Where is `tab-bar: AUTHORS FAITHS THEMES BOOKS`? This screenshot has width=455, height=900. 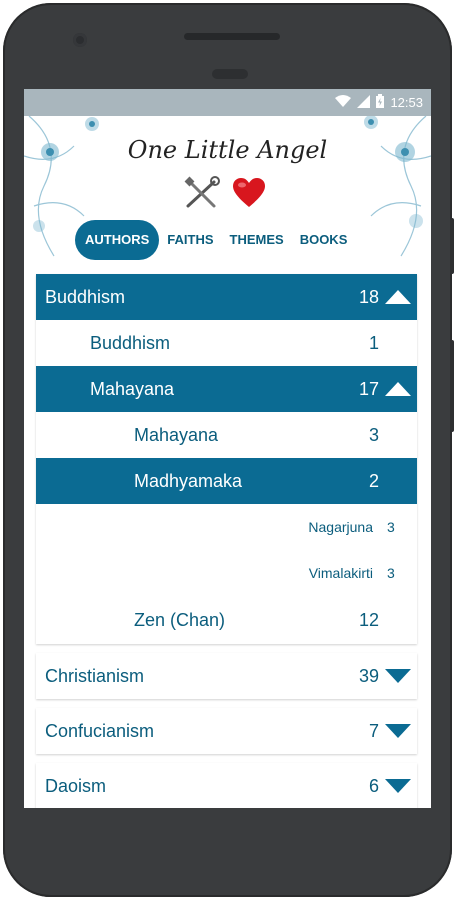
tab-bar: AUTHORS FAITHS THEMES BOOKS is located at coordinates (215, 240).